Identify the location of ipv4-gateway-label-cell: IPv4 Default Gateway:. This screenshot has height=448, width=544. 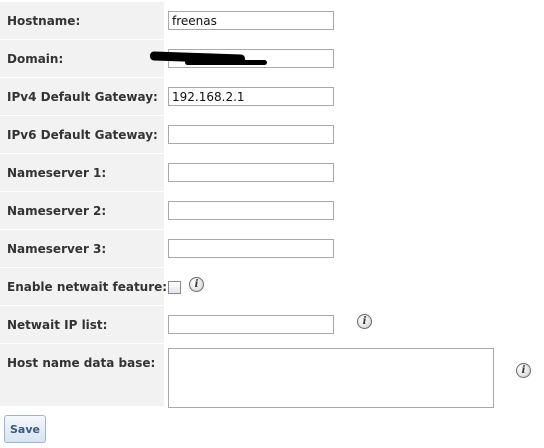
(82, 96).